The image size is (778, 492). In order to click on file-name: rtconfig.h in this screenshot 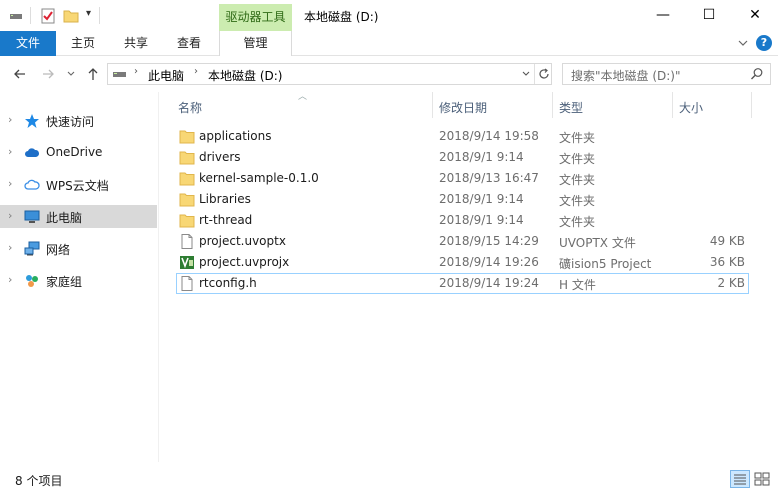, I will do `click(228, 283)`.